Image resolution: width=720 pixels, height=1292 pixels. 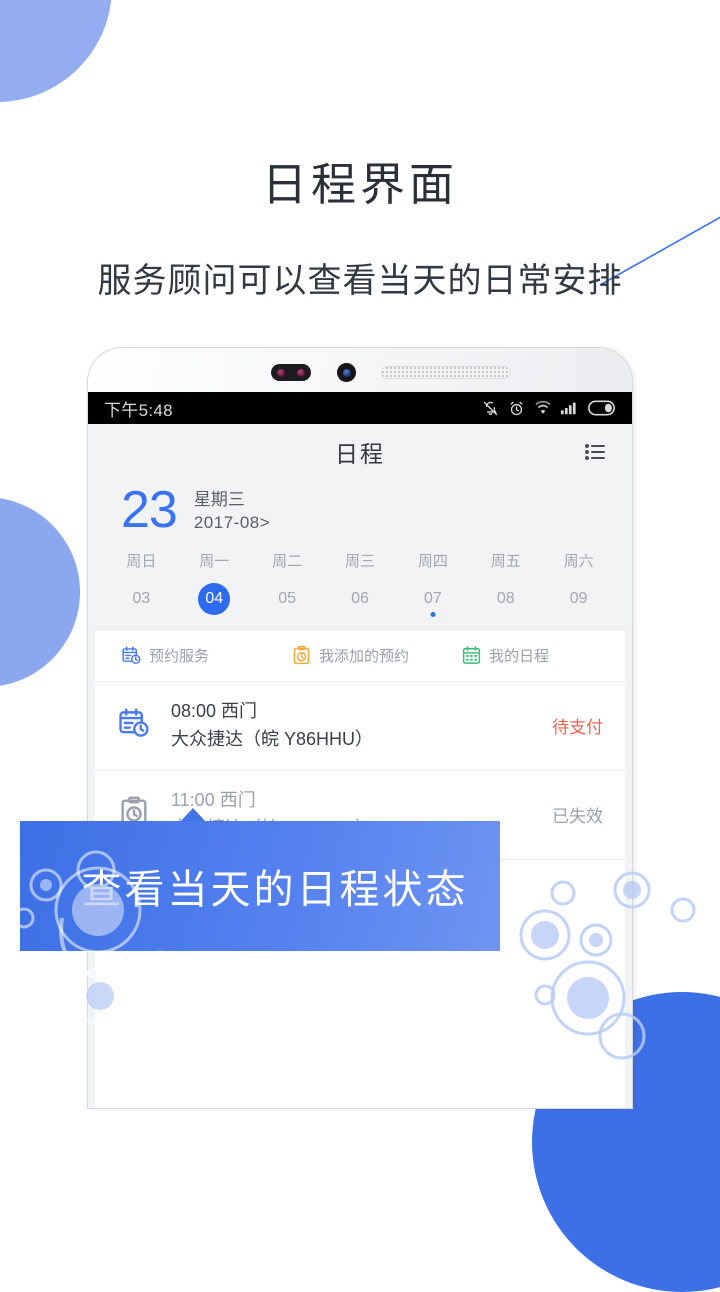 I want to click on event-dot-indicator, so click(x=433, y=614).